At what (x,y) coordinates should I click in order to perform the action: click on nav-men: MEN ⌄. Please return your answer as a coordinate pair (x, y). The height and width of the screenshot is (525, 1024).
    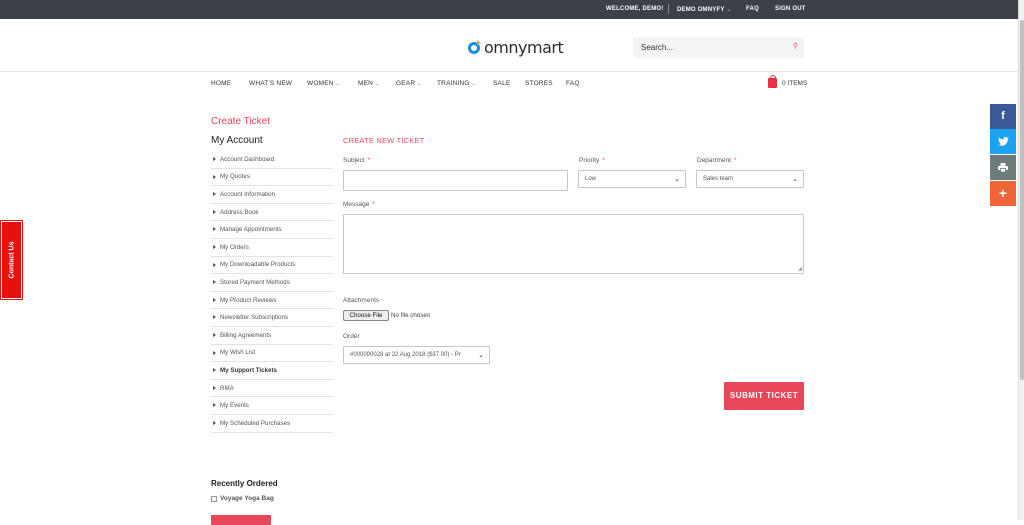
    Looking at the image, I should click on (368, 83).